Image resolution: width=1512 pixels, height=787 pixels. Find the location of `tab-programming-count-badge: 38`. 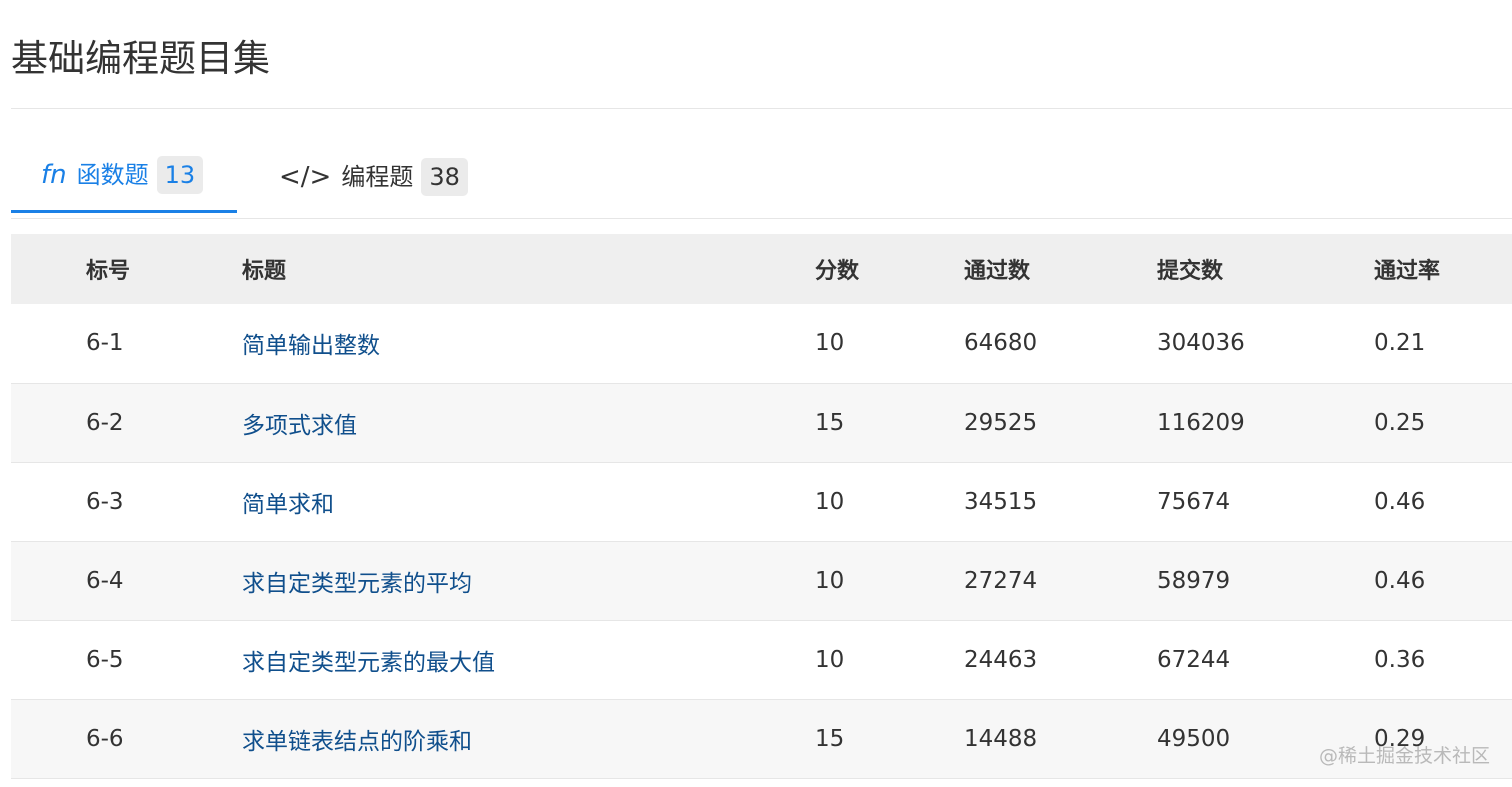

tab-programming-count-badge: 38 is located at coordinates (444, 176).